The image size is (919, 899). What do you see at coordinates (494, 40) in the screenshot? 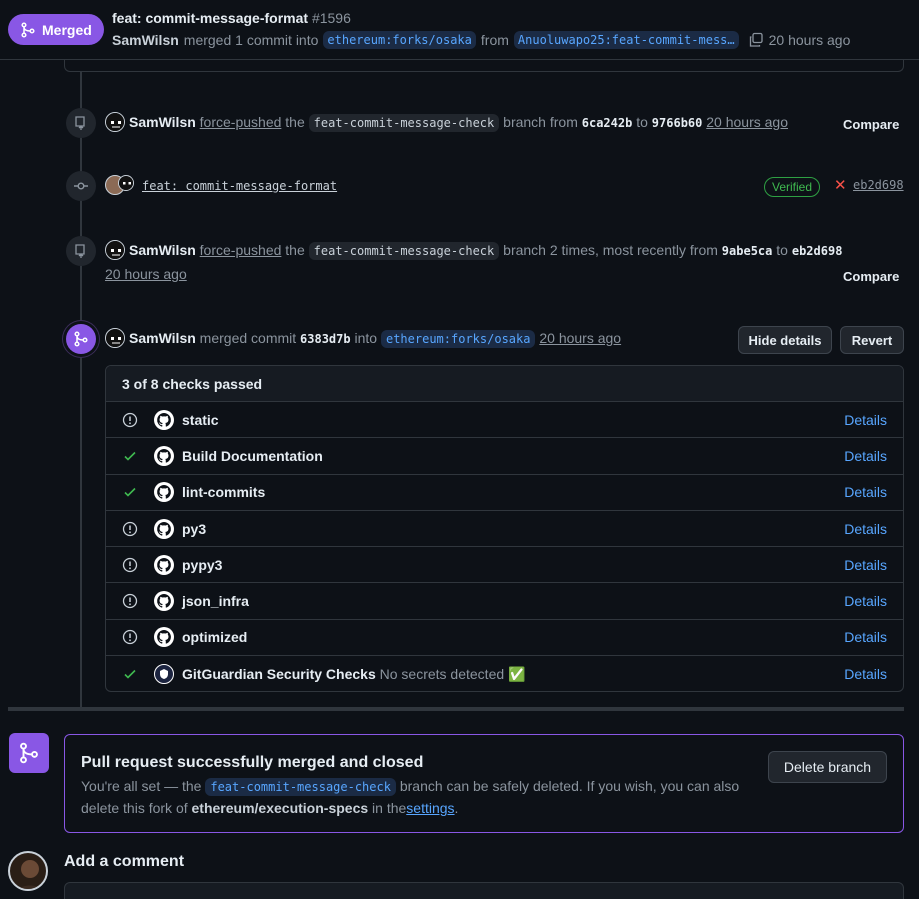
I see `from-text: from` at bounding box center [494, 40].